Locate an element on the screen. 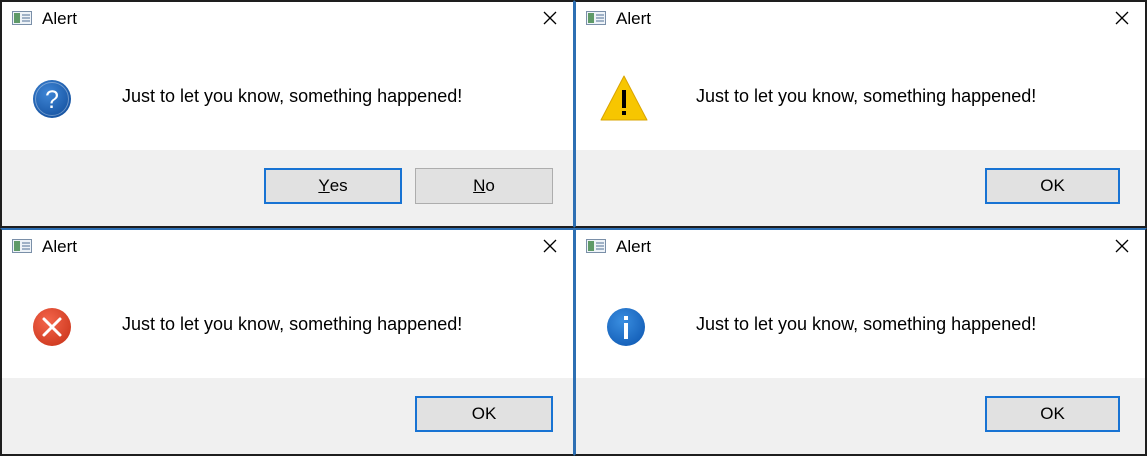 Image resolution: width=1147 pixels, height=456 pixels. question-icon: ? is located at coordinates (52, 99).